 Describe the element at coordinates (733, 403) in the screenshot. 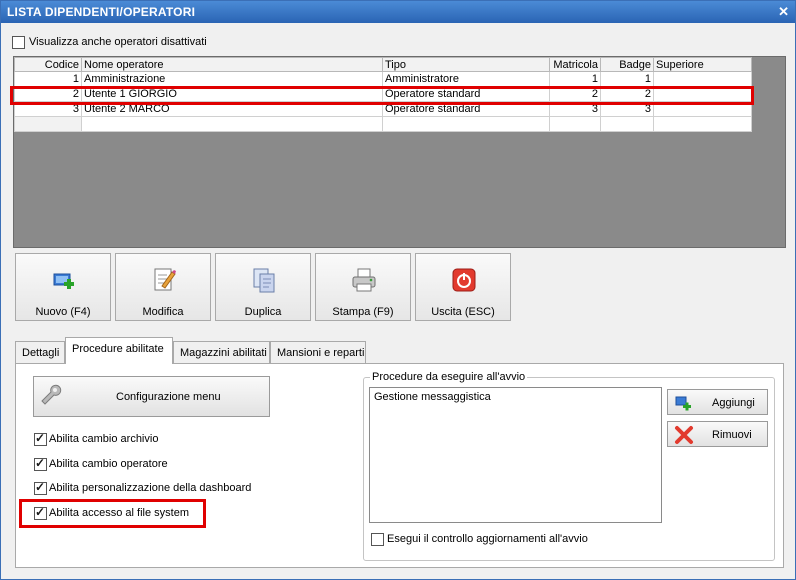

I see `add-button-label: Aggiungi` at that location.